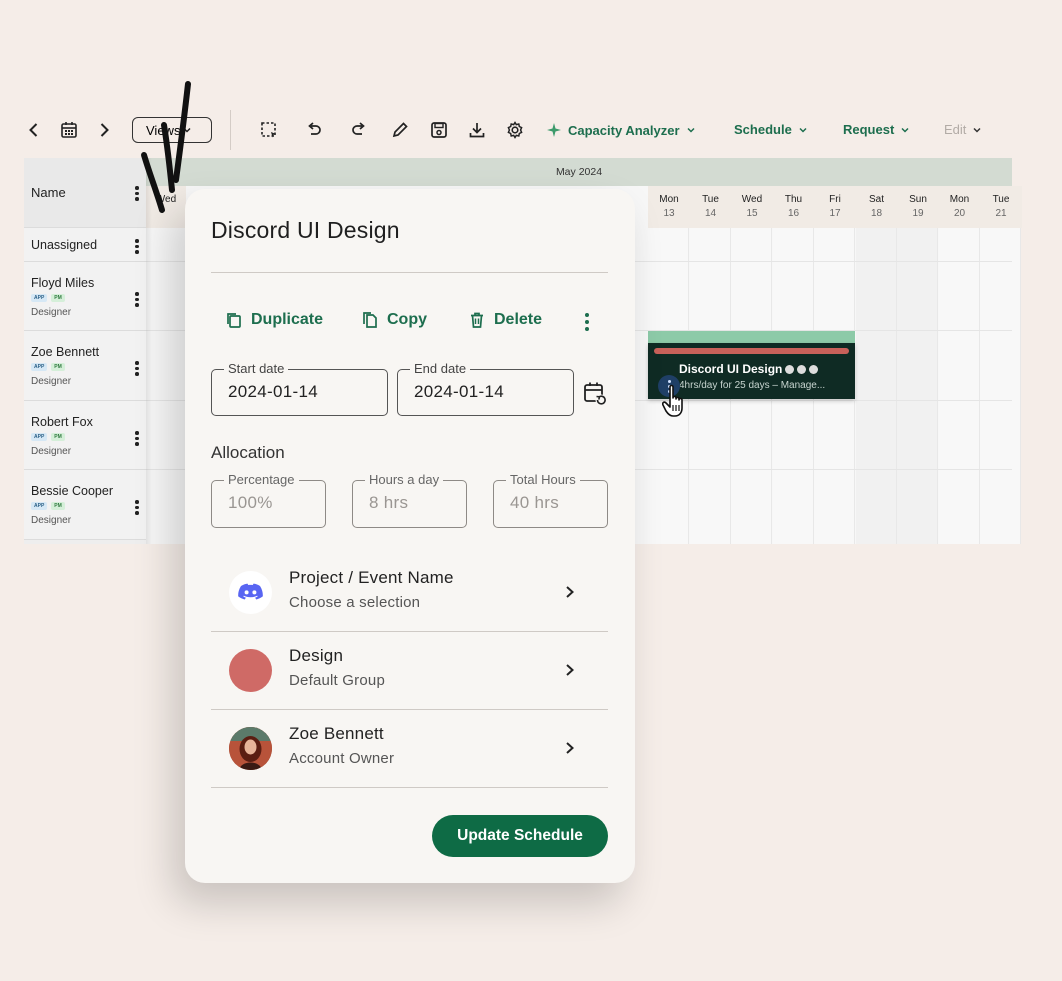 The width and height of the screenshot is (1062, 981). I want to click on redo-icon, so click(359, 130).